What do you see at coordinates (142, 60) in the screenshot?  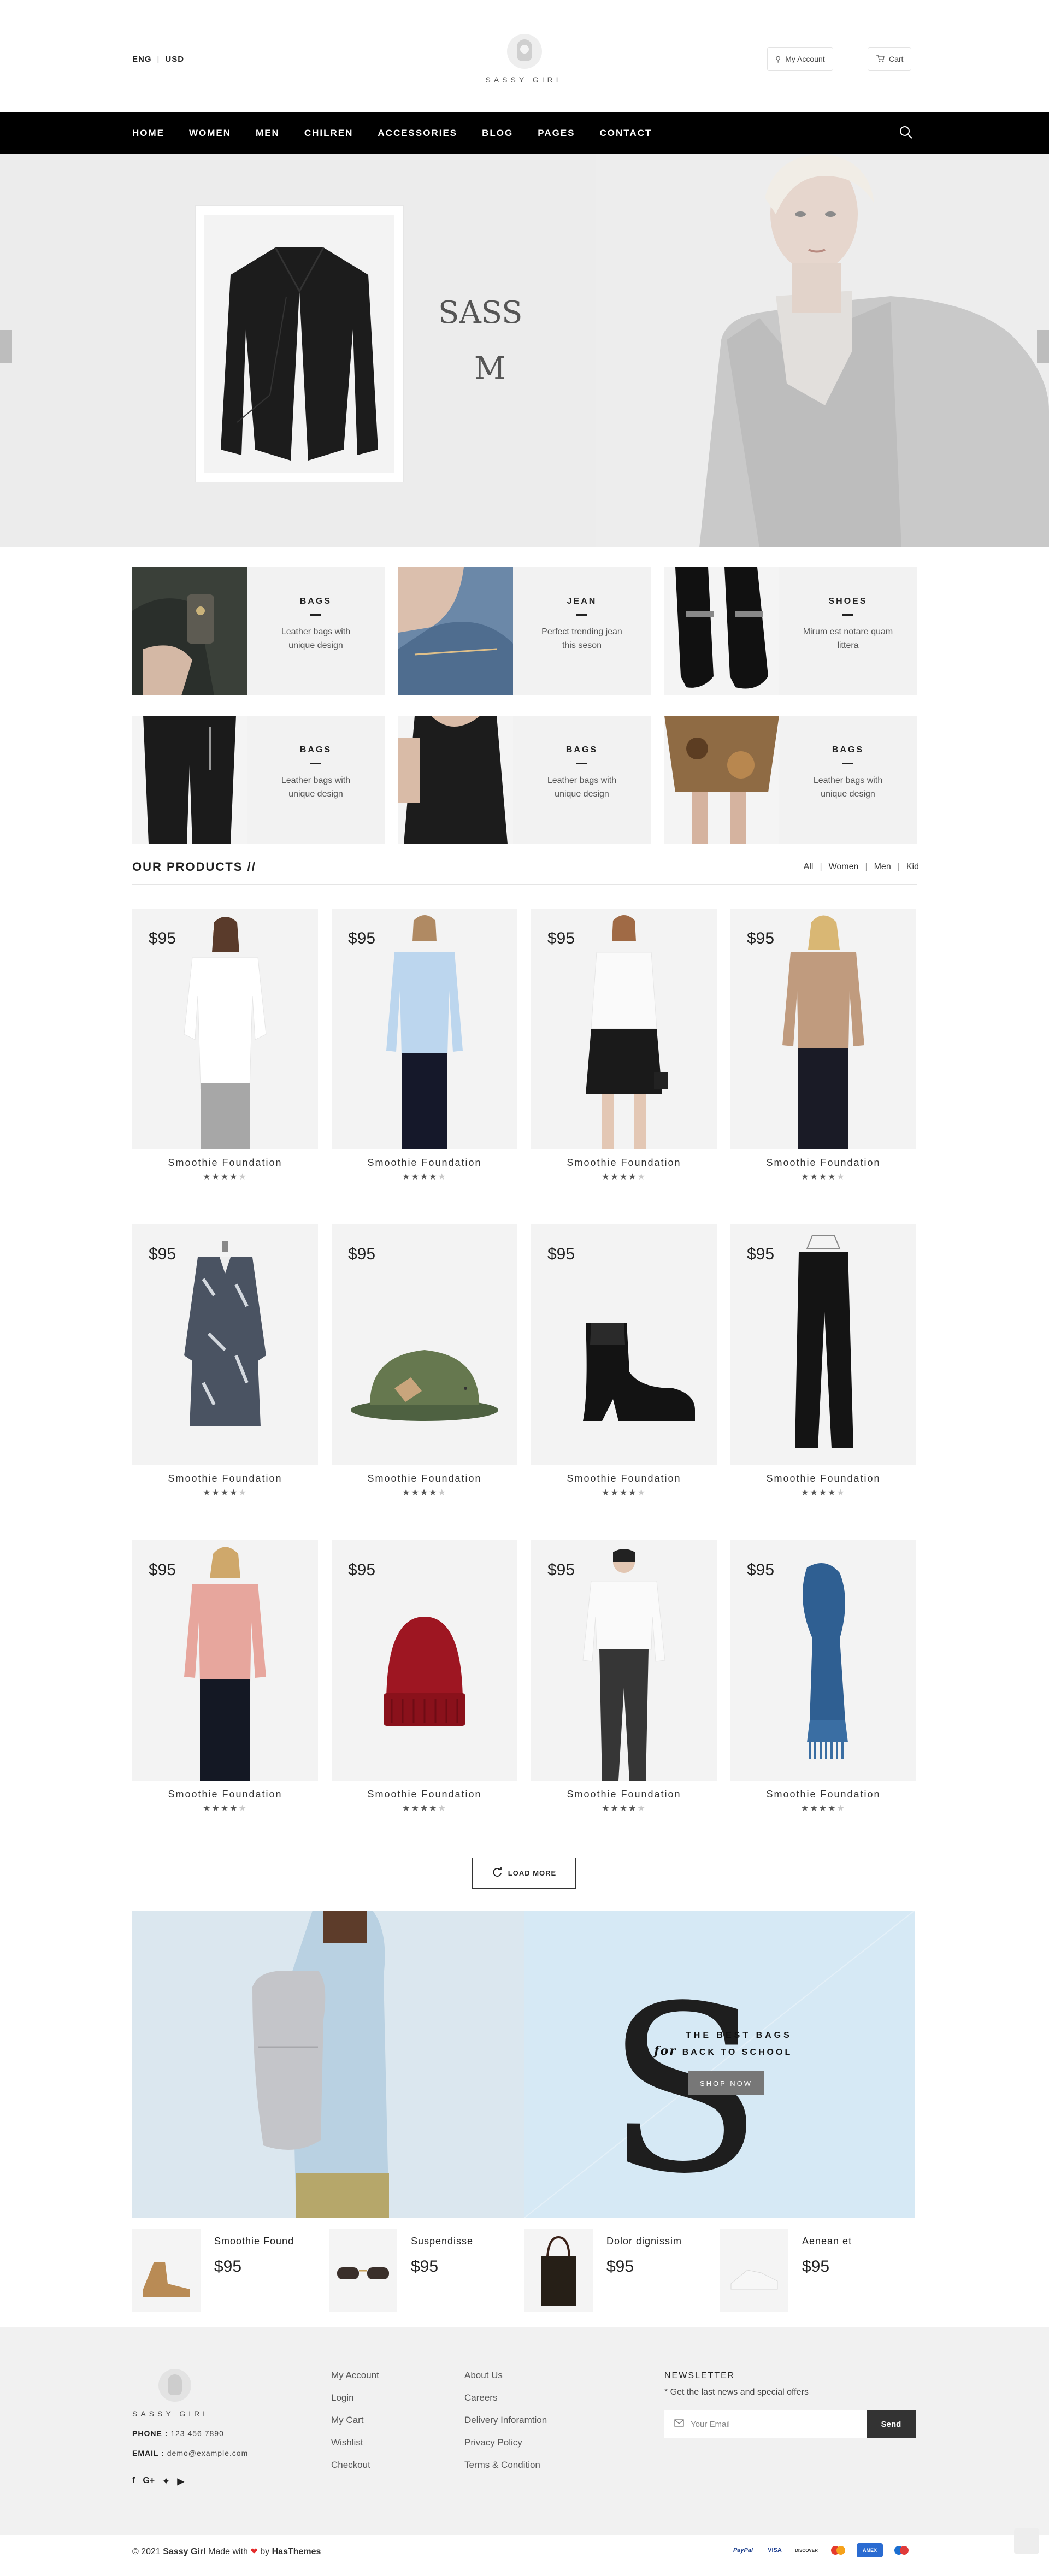 I see `language-selector: ENG` at bounding box center [142, 60].